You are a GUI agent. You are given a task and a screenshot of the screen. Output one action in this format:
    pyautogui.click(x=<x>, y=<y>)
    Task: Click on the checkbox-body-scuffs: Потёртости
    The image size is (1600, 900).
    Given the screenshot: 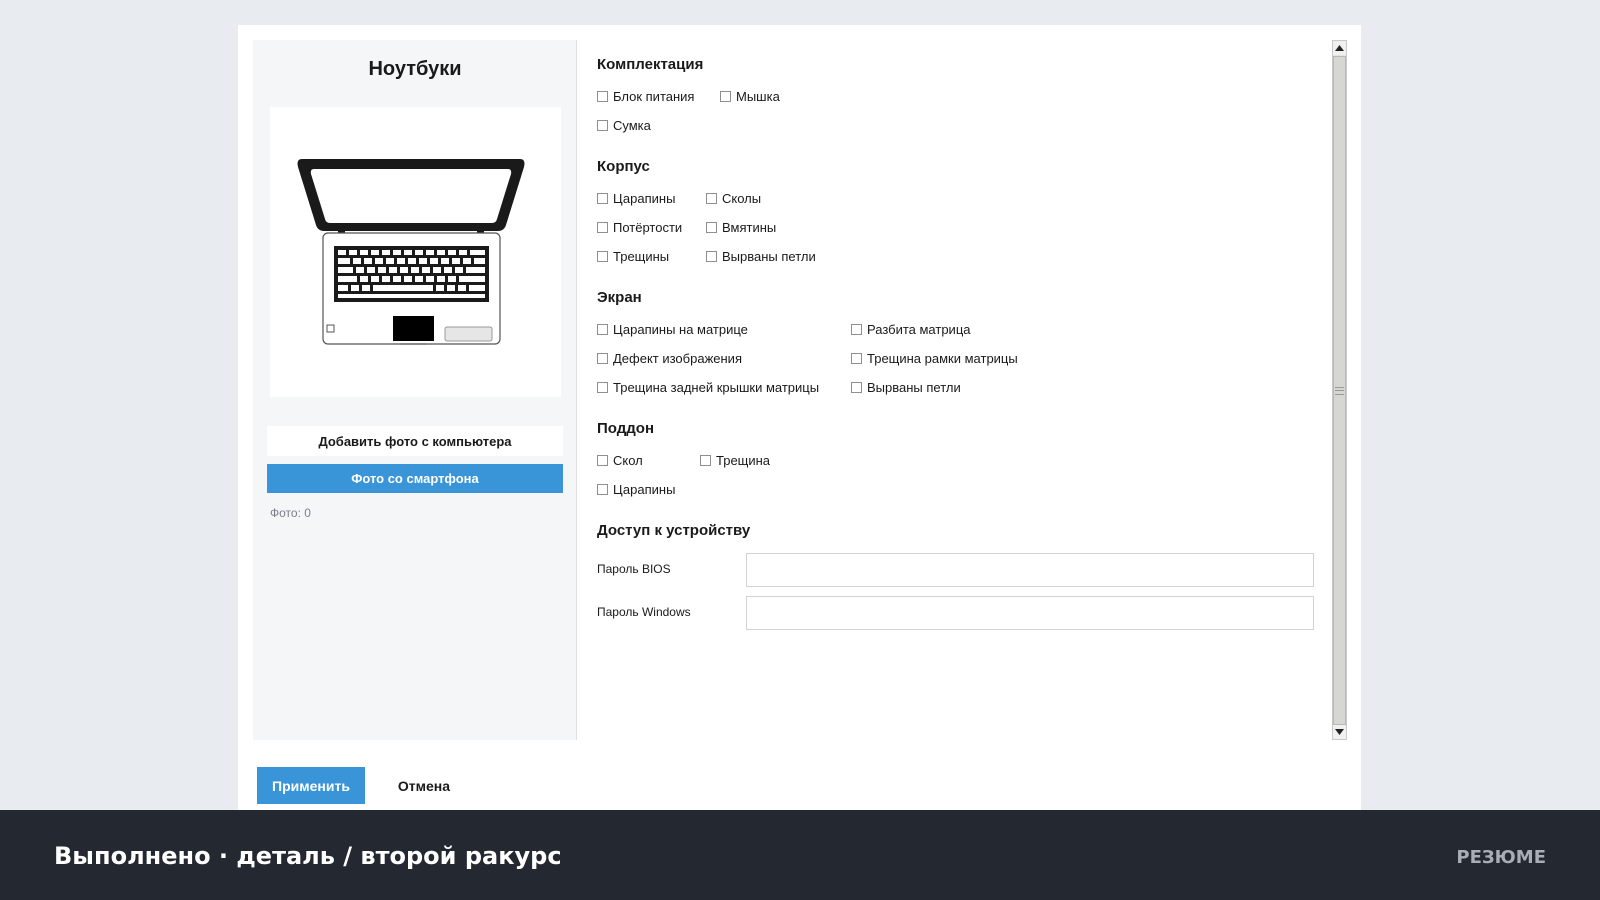 What is the action you would take?
    pyautogui.click(x=639, y=227)
    